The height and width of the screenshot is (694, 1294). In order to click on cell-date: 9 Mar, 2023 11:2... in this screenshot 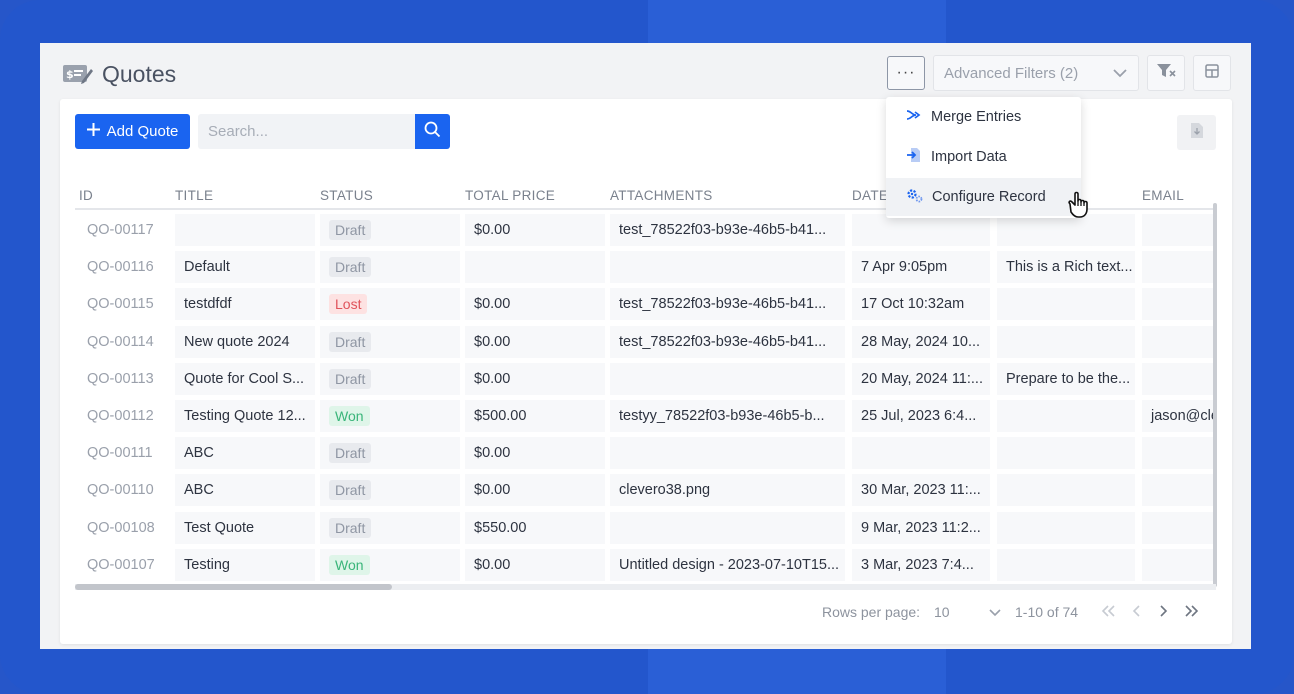, I will do `click(921, 527)`.